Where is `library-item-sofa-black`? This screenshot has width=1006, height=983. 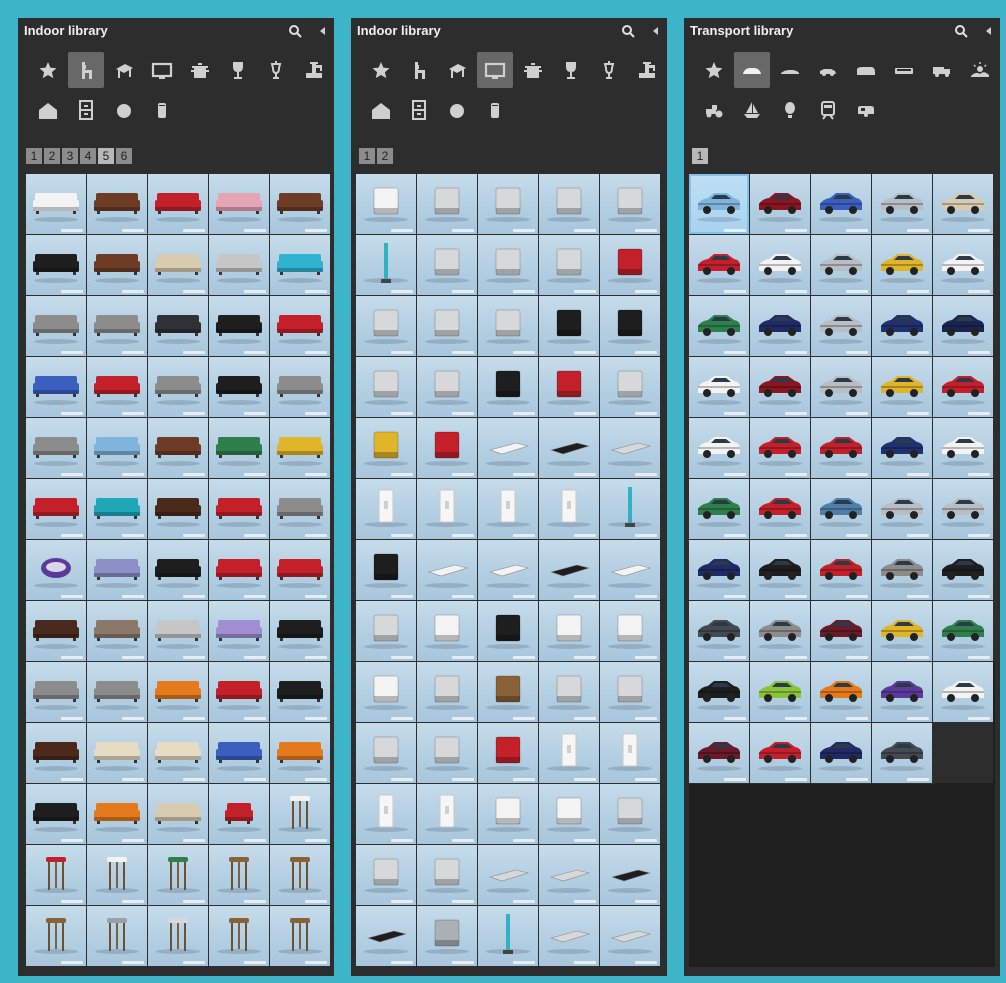 library-item-sofa-black is located at coordinates (56, 265).